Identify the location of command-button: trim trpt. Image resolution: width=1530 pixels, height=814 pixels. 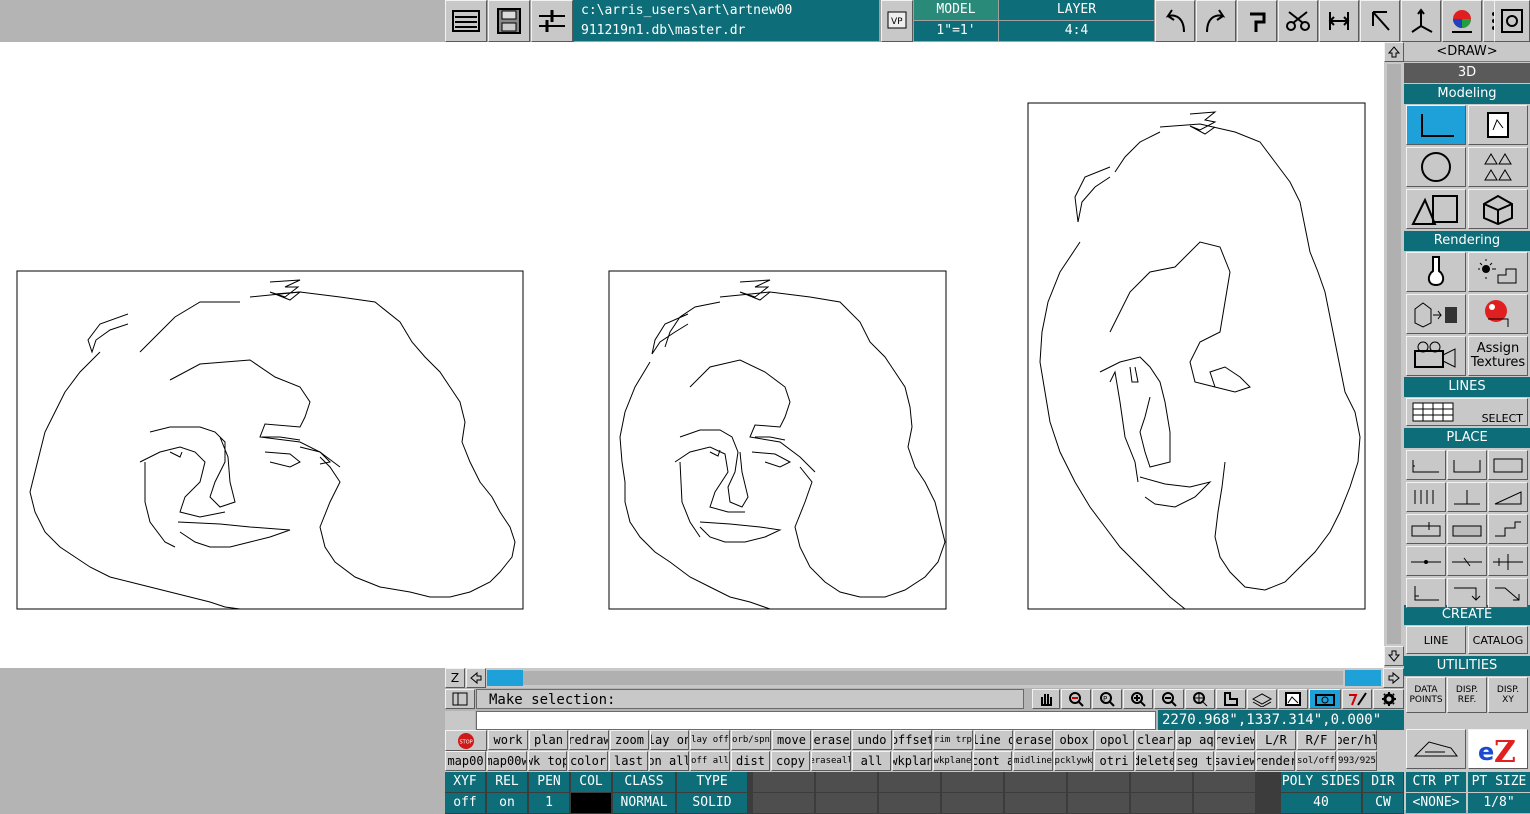
(953, 740).